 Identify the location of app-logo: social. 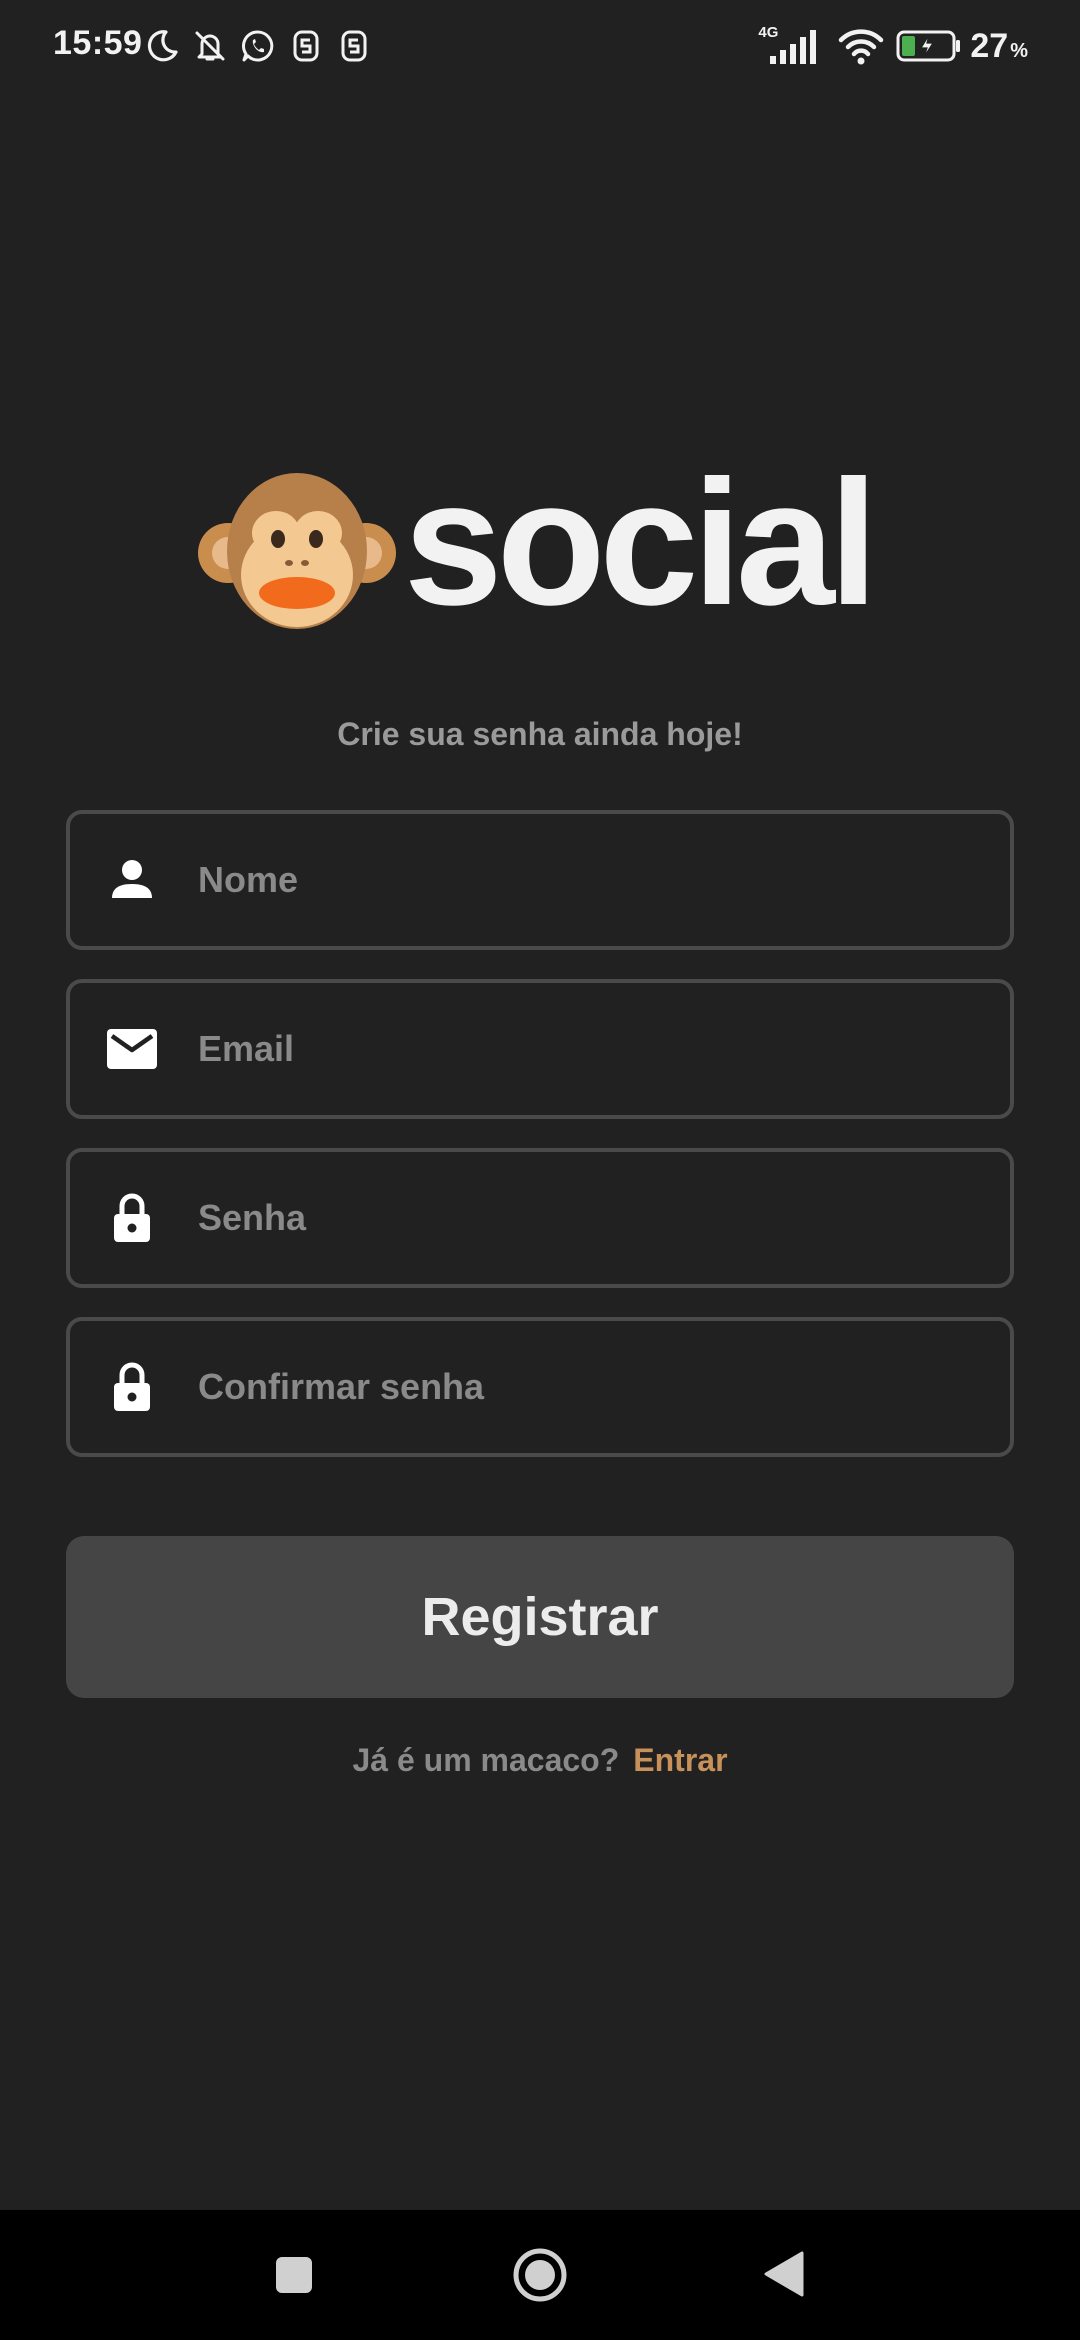
(540, 548).